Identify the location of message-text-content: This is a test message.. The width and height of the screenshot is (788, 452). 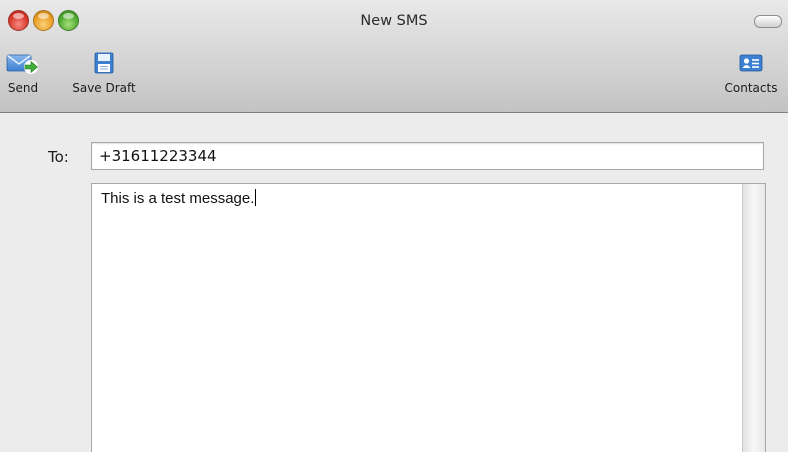
(179, 198).